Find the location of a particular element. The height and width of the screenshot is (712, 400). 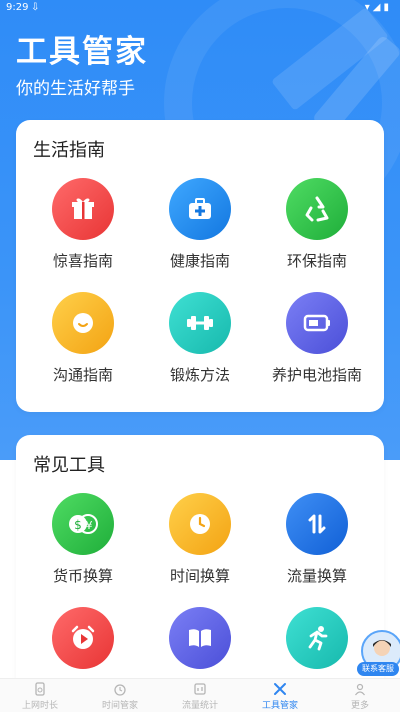

currency-exchange-icon: $ ¥ is located at coordinates (83, 524).